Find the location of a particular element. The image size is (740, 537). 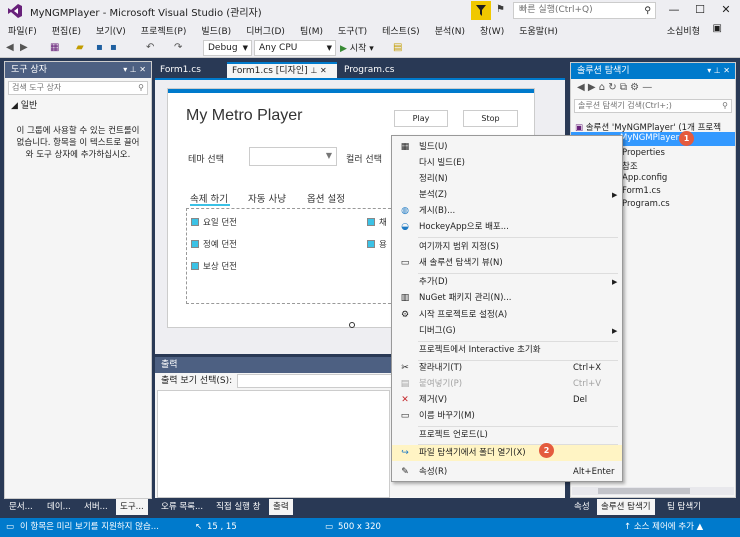

open-folder-icon: ▰ is located at coordinates (80, 47).